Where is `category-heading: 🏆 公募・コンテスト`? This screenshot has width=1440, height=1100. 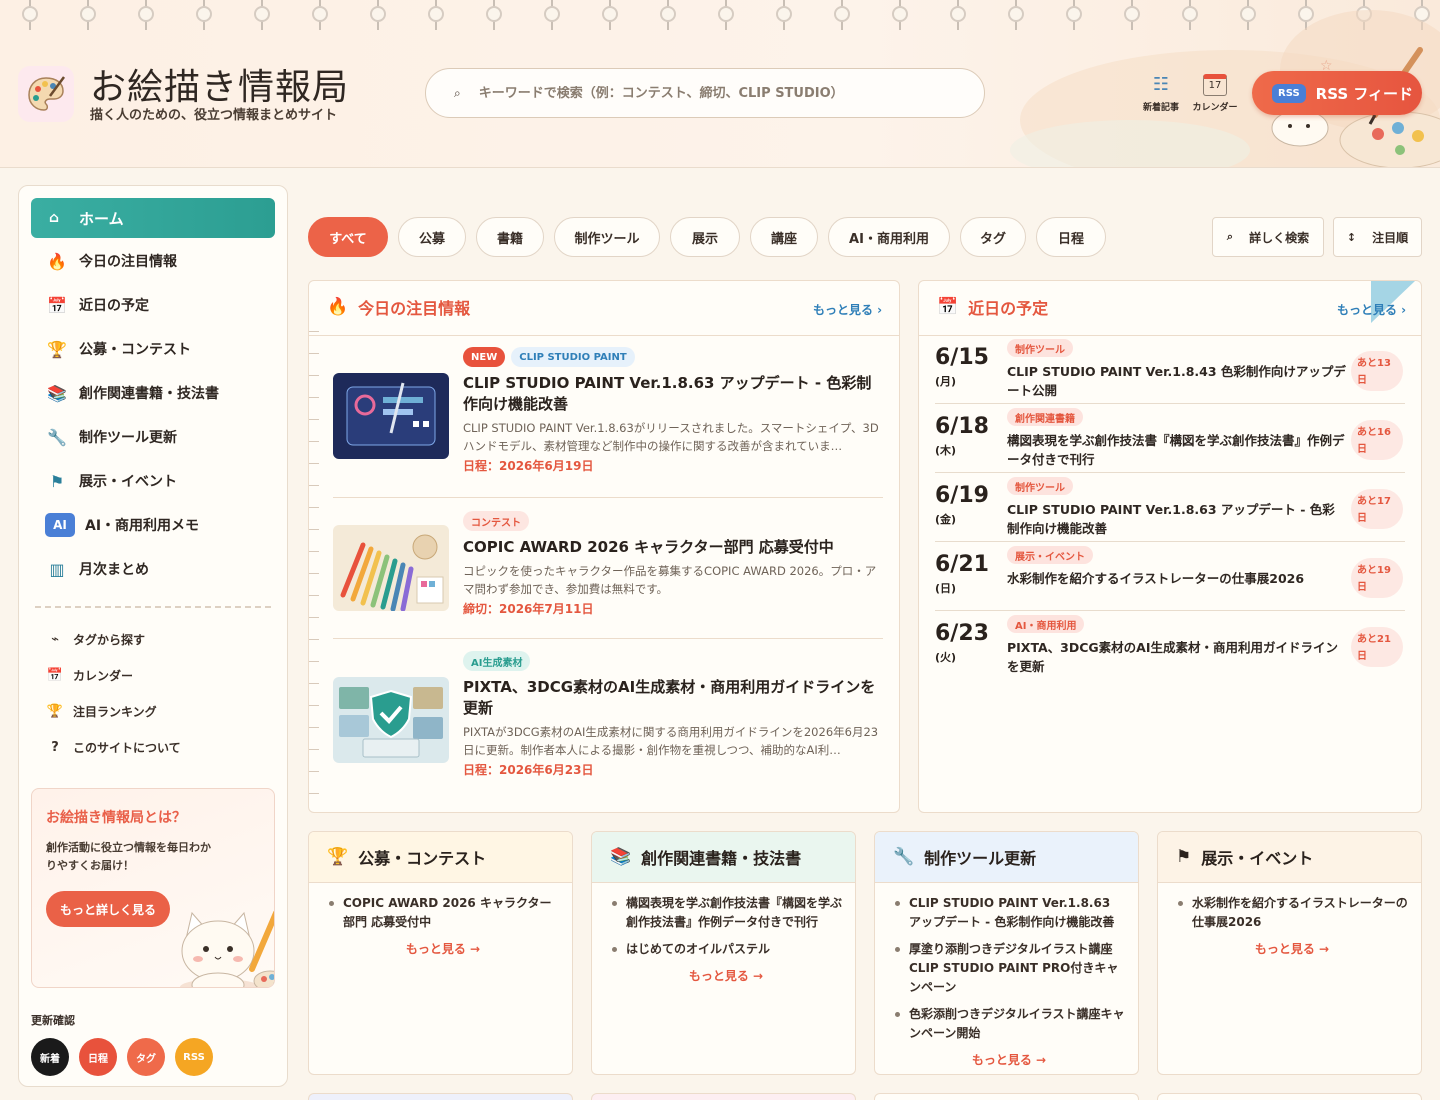
category-heading: 🏆 公募・コンテスト is located at coordinates (440, 857).